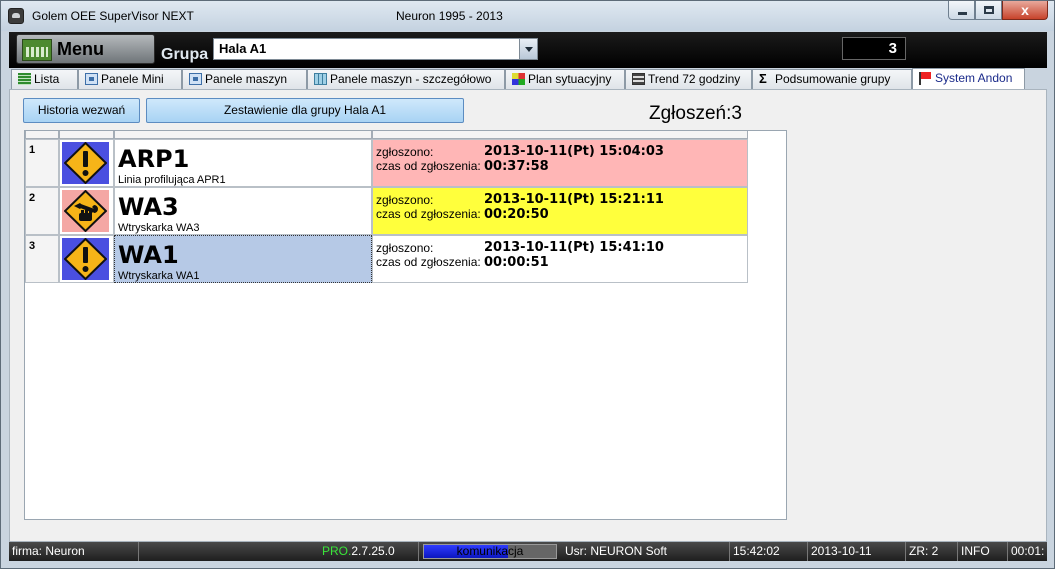 The width and height of the screenshot is (1055, 569). I want to click on close-button: x, so click(1025, 10).